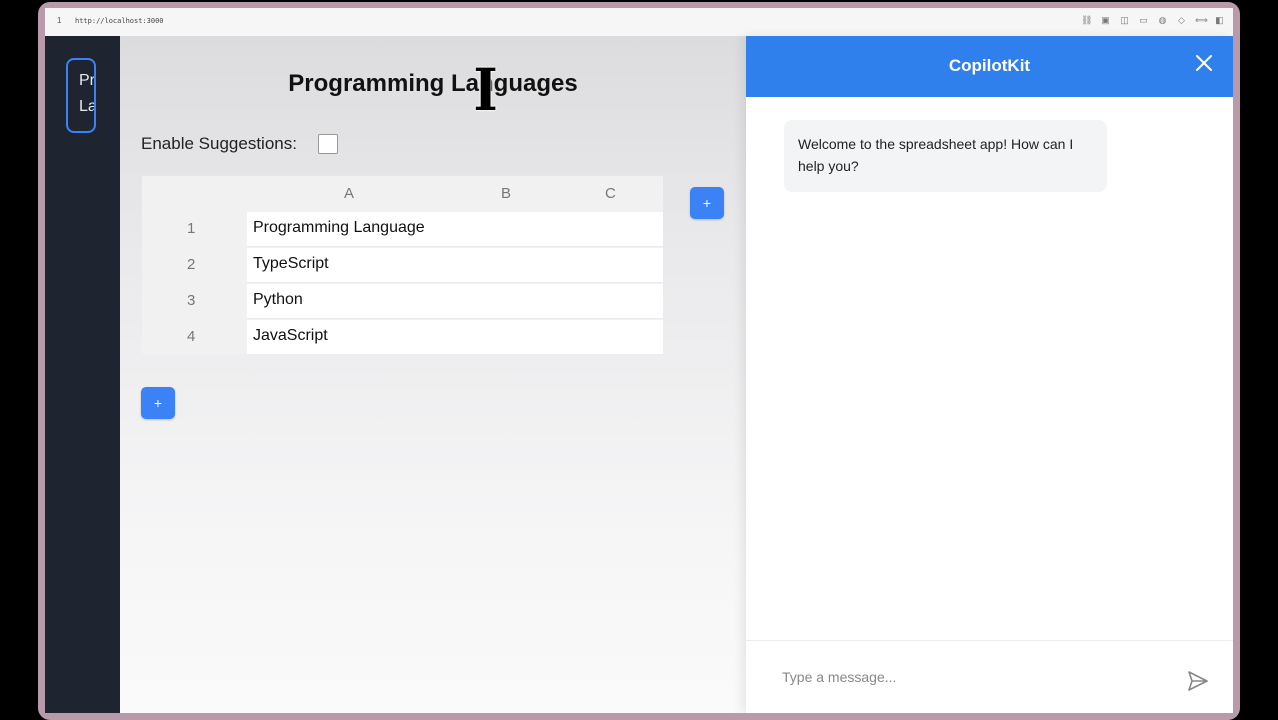 The image size is (1278, 720). I want to click on sidebar-item-label-line1: Prog, so click(87, 80).